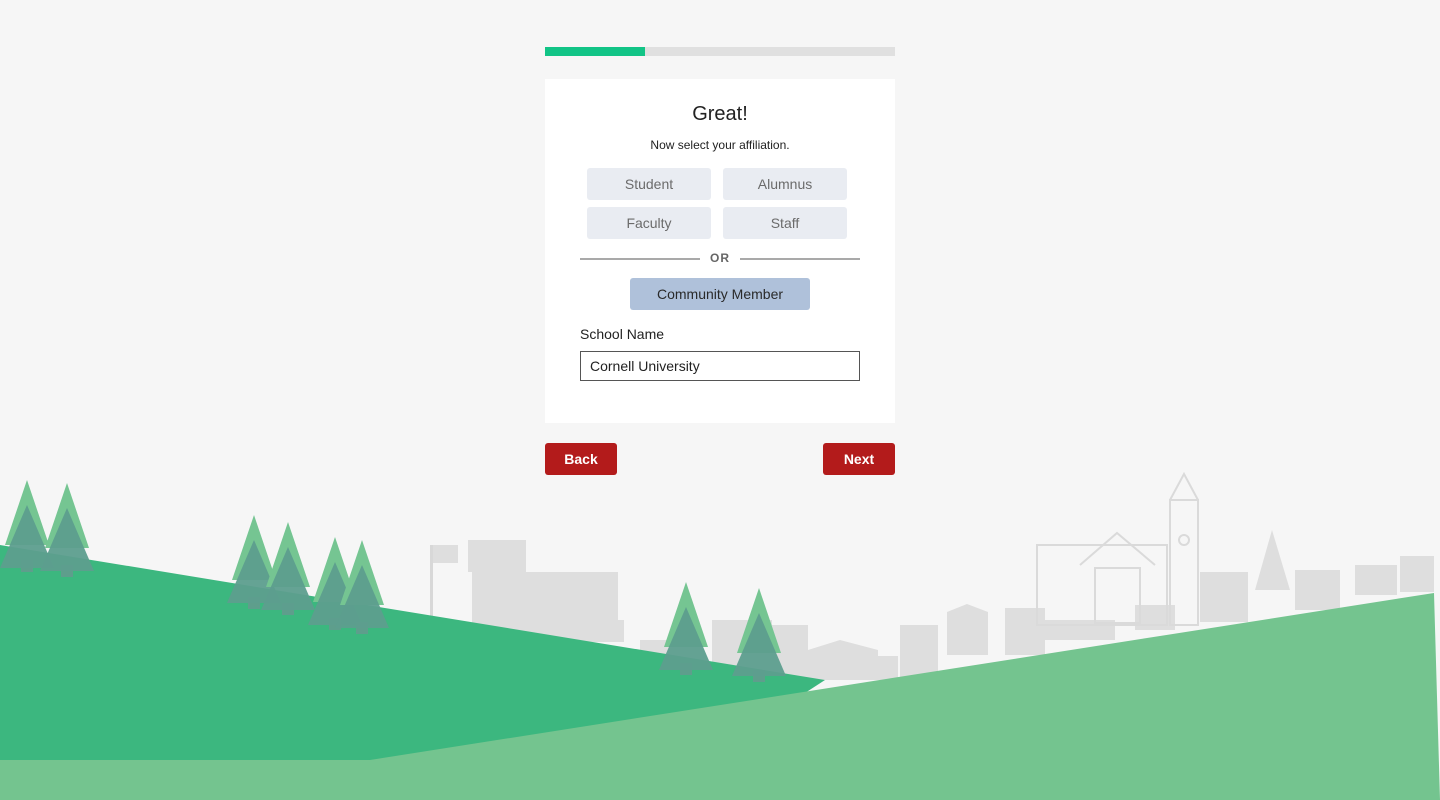 The height and width of the screenshot is (800, 1440). What do you see at coordinates (720, 114) in the screenshot?
I see `card-title: Great!` at bounding box center [720, 114].